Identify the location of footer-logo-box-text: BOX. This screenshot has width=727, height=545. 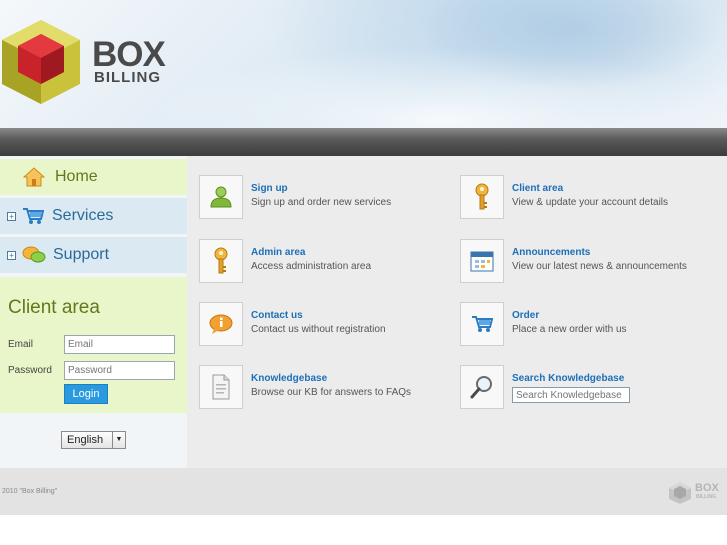
(707, 488).